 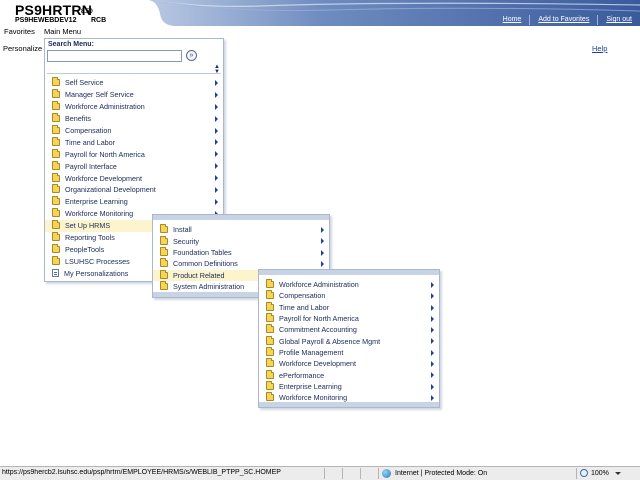 I want to click on zoom-level: 100%, so click(x=600, y=473).